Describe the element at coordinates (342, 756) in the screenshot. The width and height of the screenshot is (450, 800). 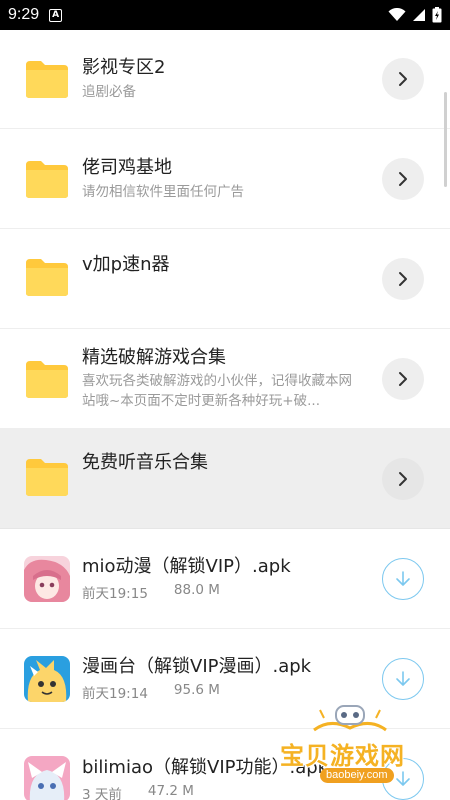
I see `watermark-text: 宝贝游戏网` at that location.